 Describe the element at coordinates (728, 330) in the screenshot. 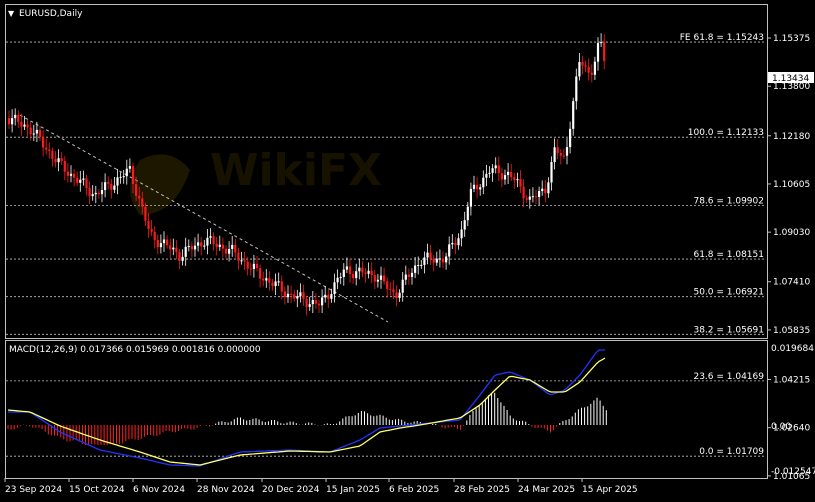

I see `fib-level-label: 38.2 = 1.05691` at that location.